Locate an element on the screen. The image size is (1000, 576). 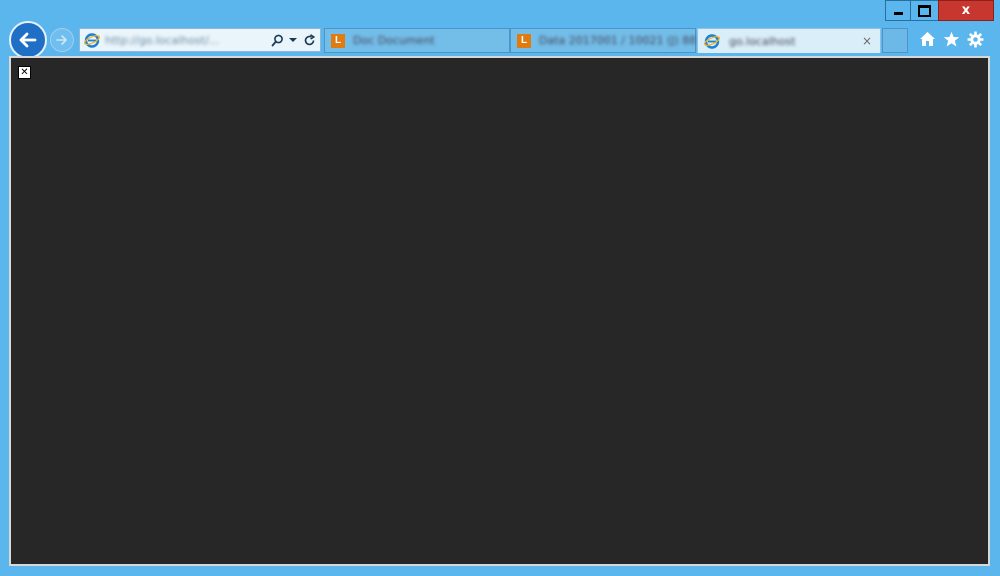
search-button is located at coordinates (277, 40).